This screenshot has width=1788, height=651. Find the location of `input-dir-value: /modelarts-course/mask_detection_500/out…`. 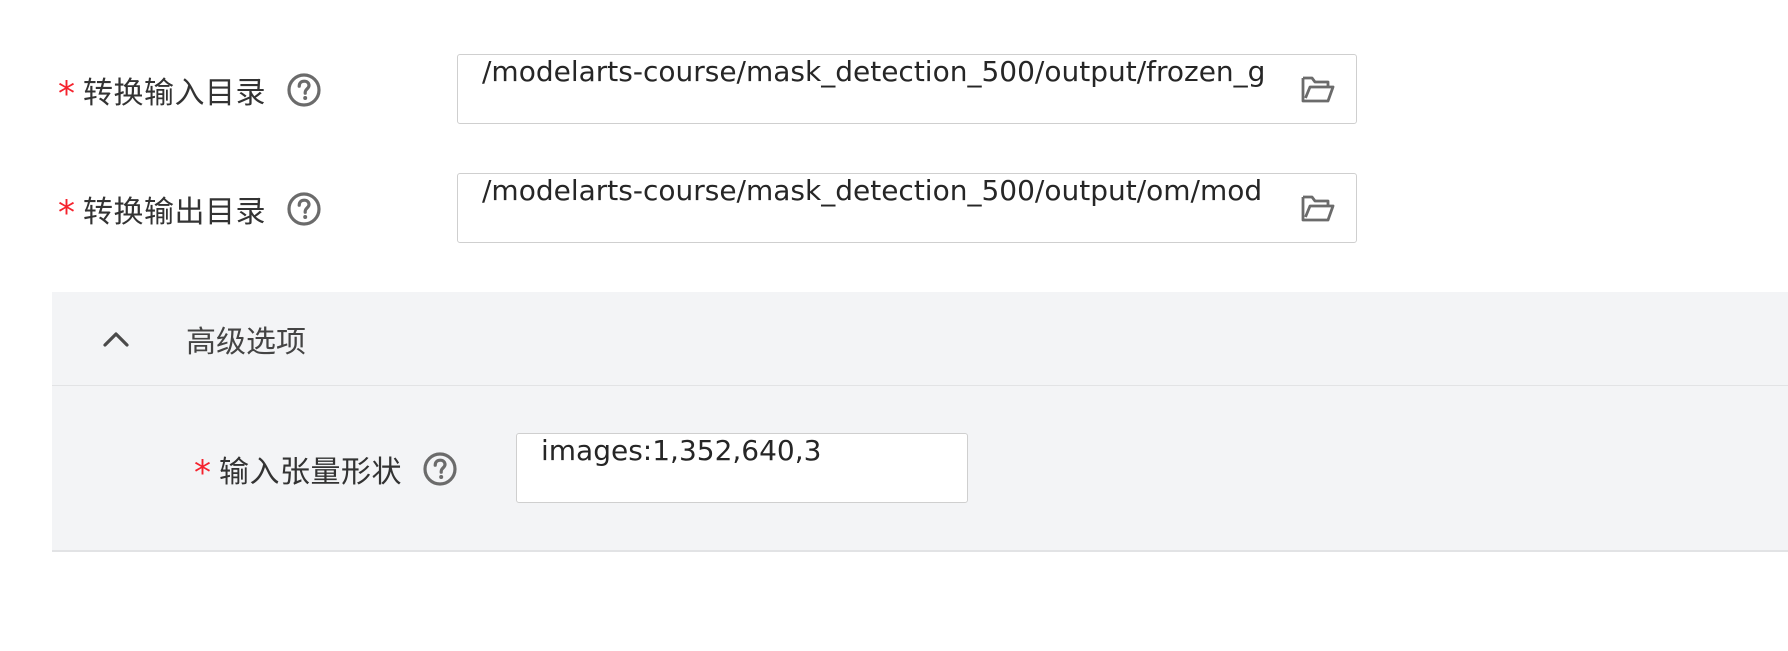

input-dir-value: /modelarts-course/mask_detection_500/out… is located at coordinates (872, 89).